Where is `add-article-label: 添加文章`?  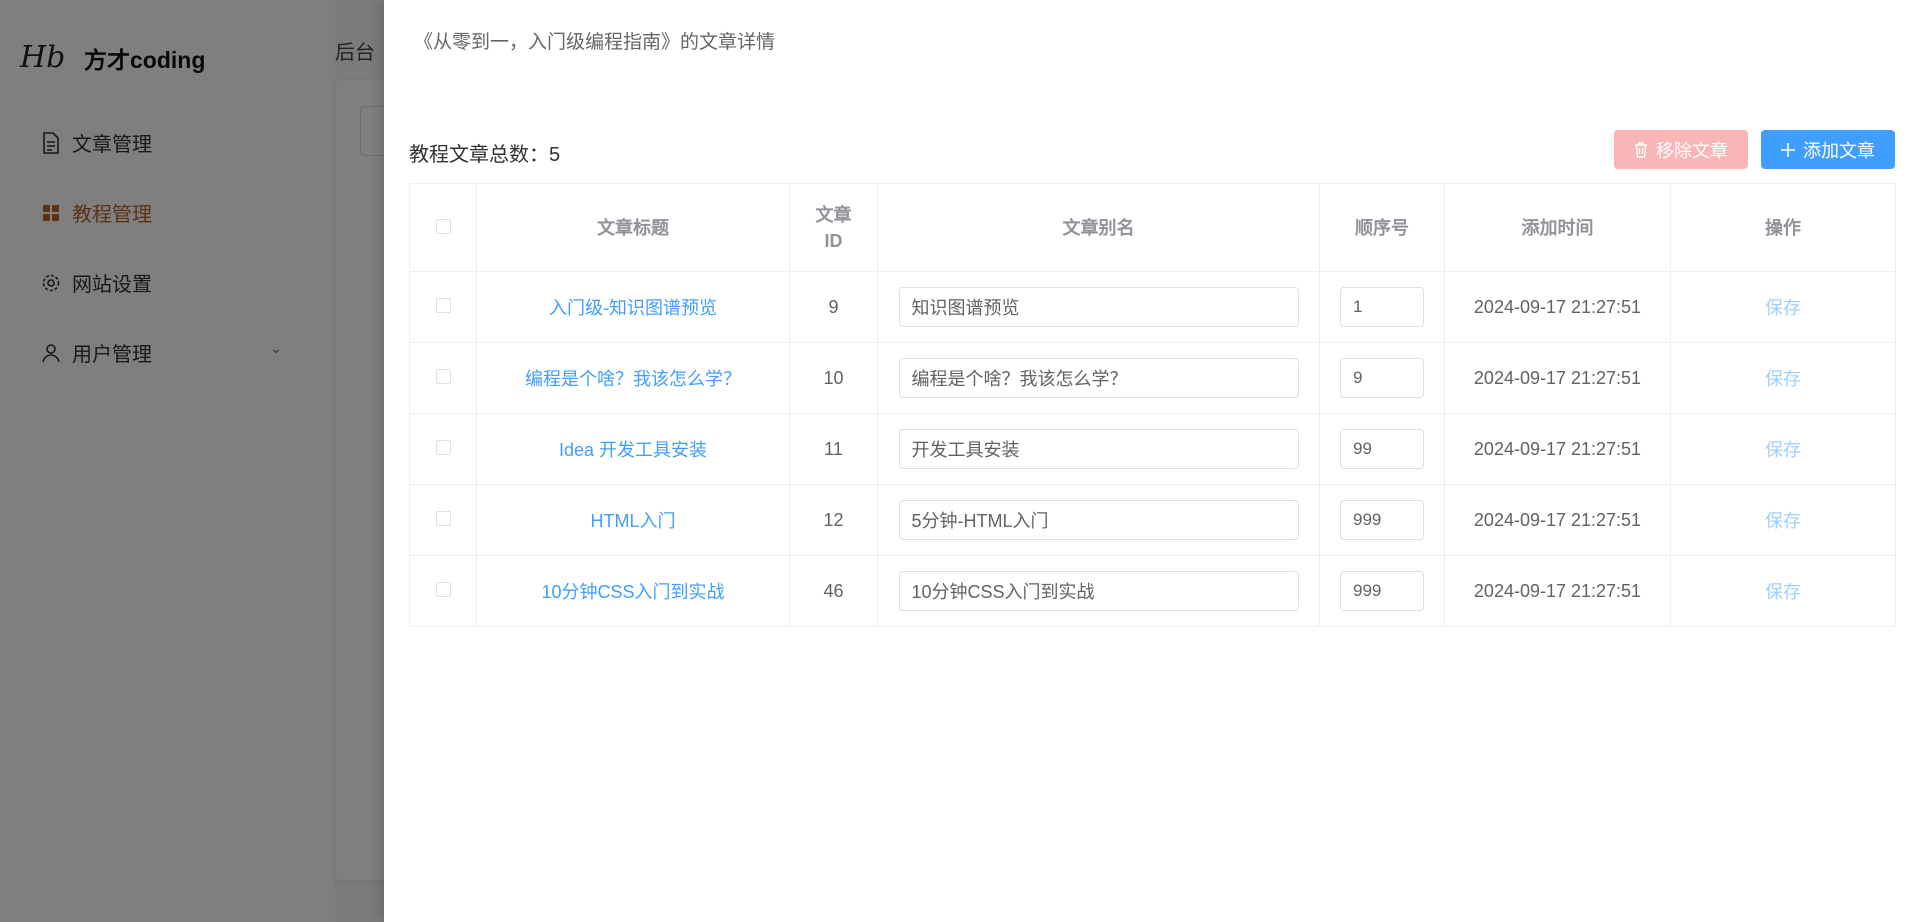
add-article-label: 添加文章 is located at coordinates (1839, 150).